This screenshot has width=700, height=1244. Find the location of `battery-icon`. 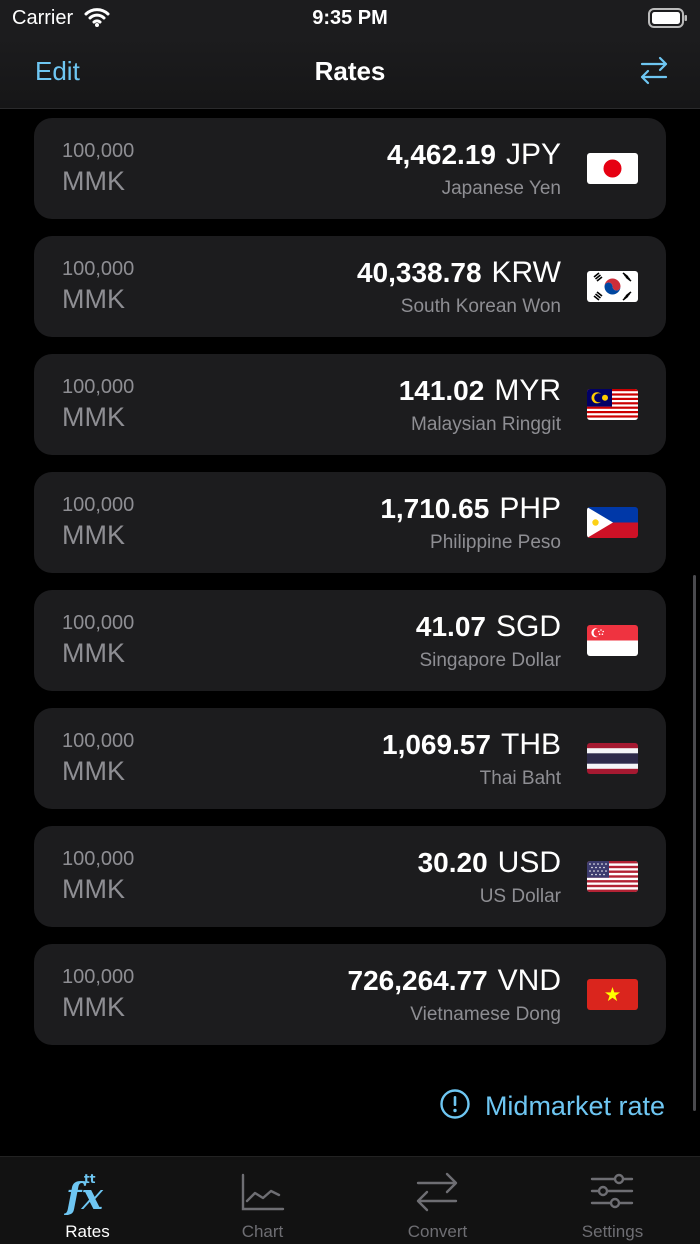

battery-icon is located at coordinates (668, 20).